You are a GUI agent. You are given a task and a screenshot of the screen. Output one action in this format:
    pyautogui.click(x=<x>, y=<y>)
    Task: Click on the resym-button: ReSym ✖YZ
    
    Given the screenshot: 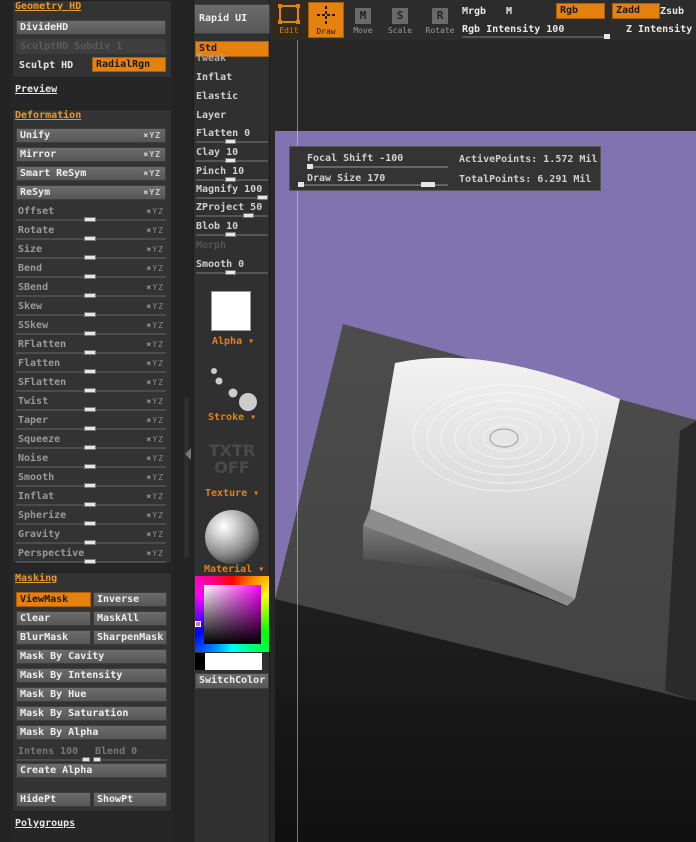 What is the action you would take?
    pyautogui.click(x=91, y=192)
    